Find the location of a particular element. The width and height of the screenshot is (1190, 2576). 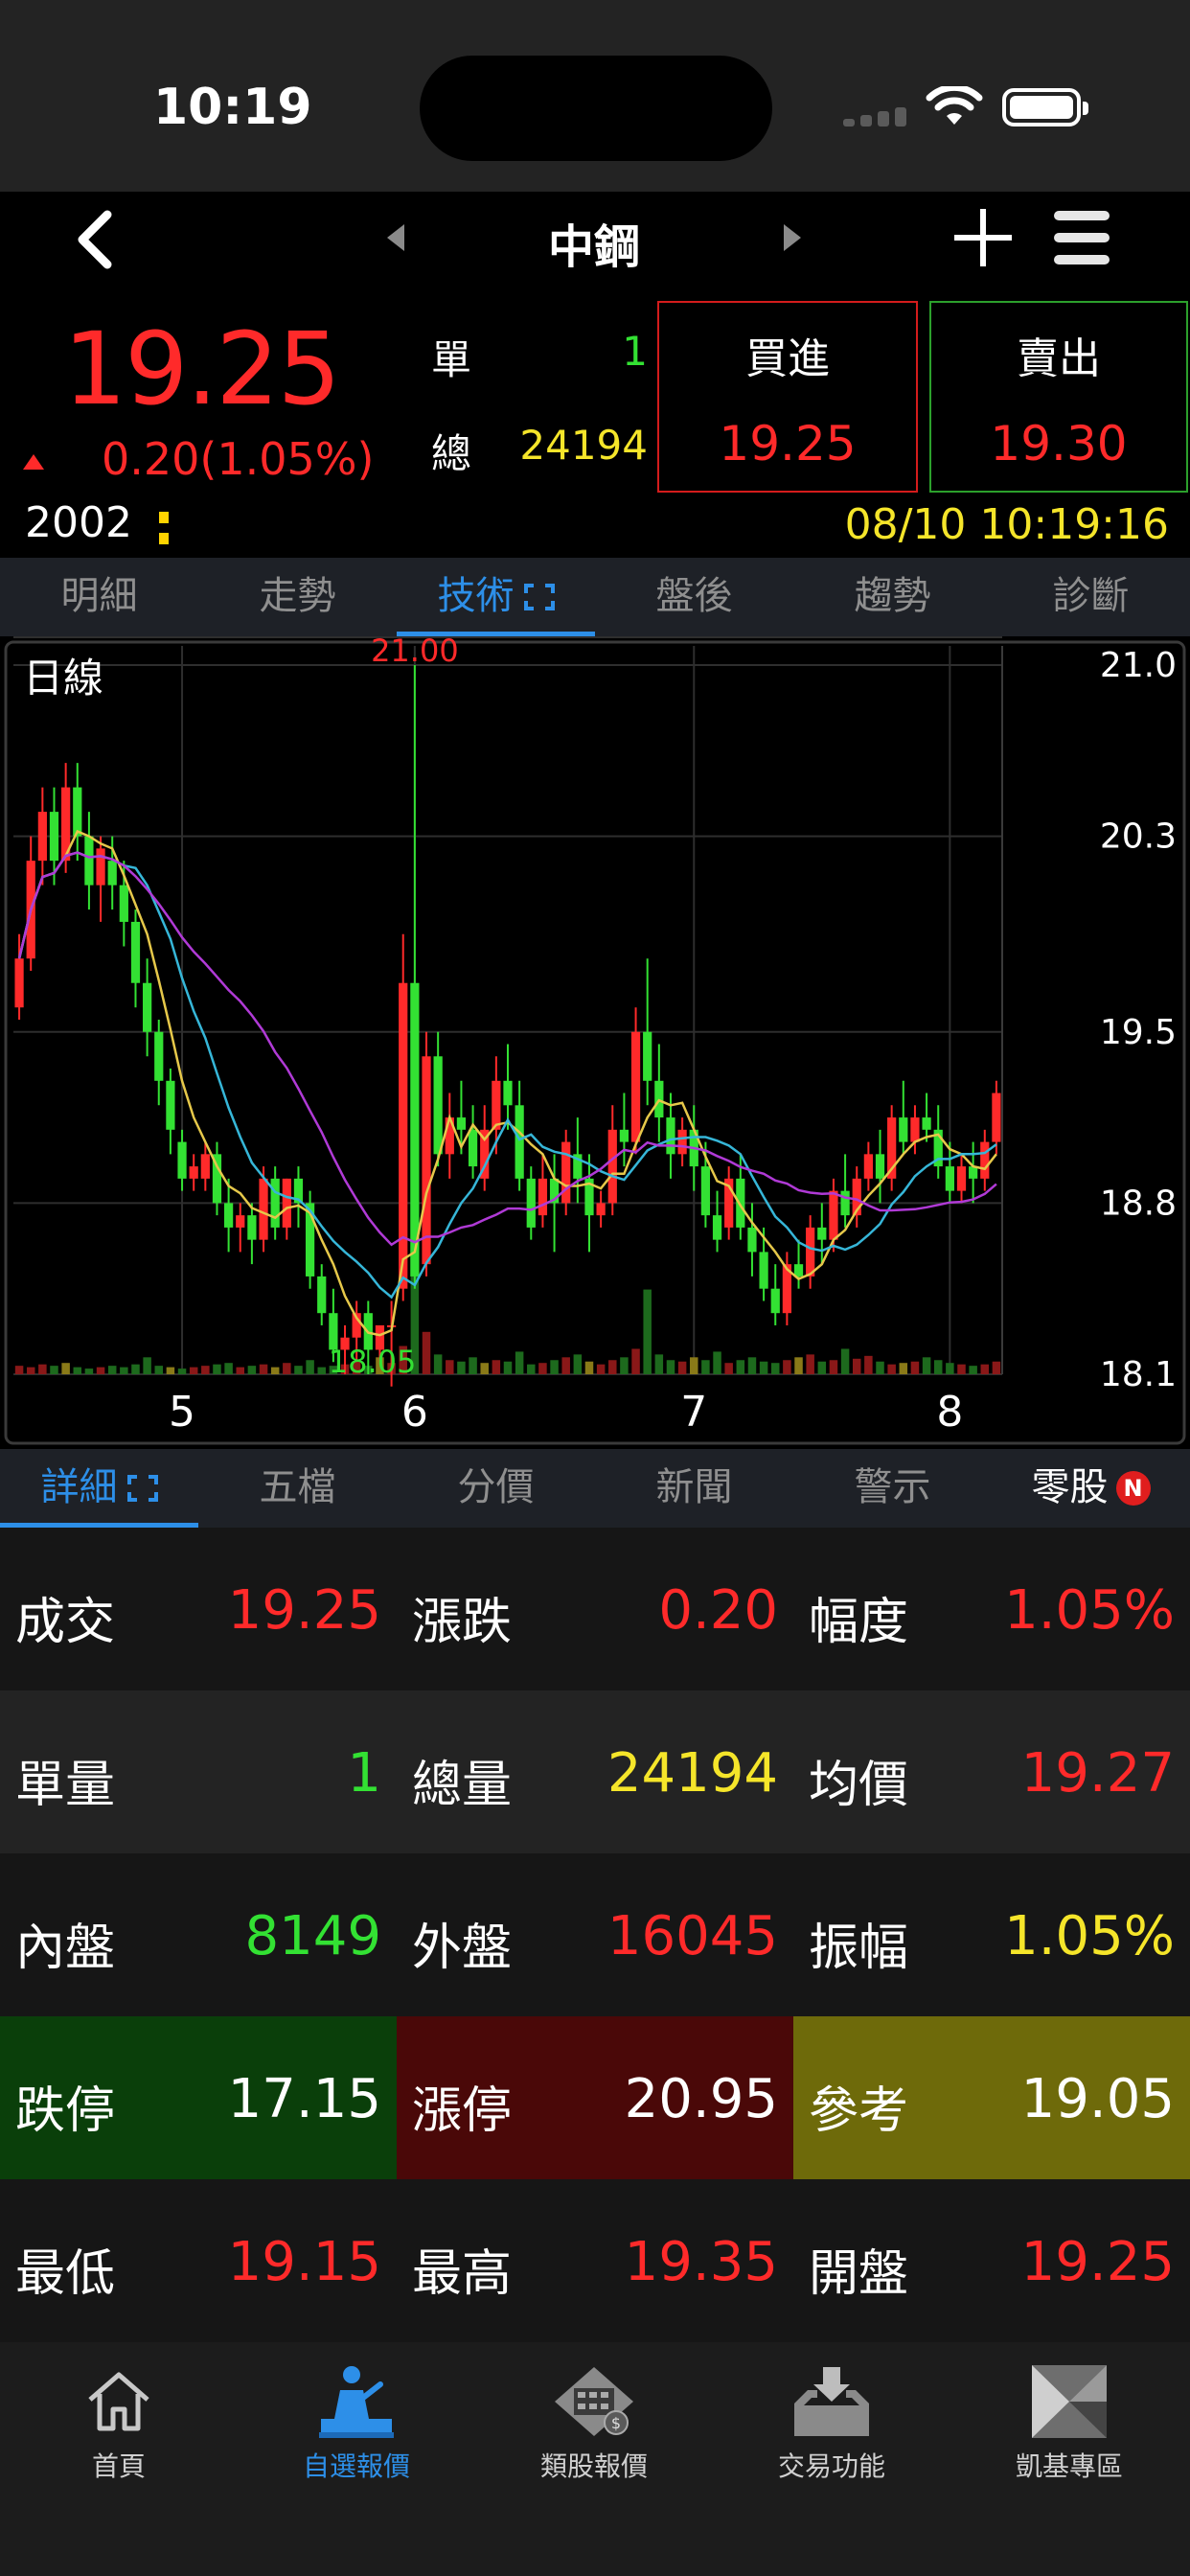

tab-tendency: 趨勢 is located at coordinates (893, 597).